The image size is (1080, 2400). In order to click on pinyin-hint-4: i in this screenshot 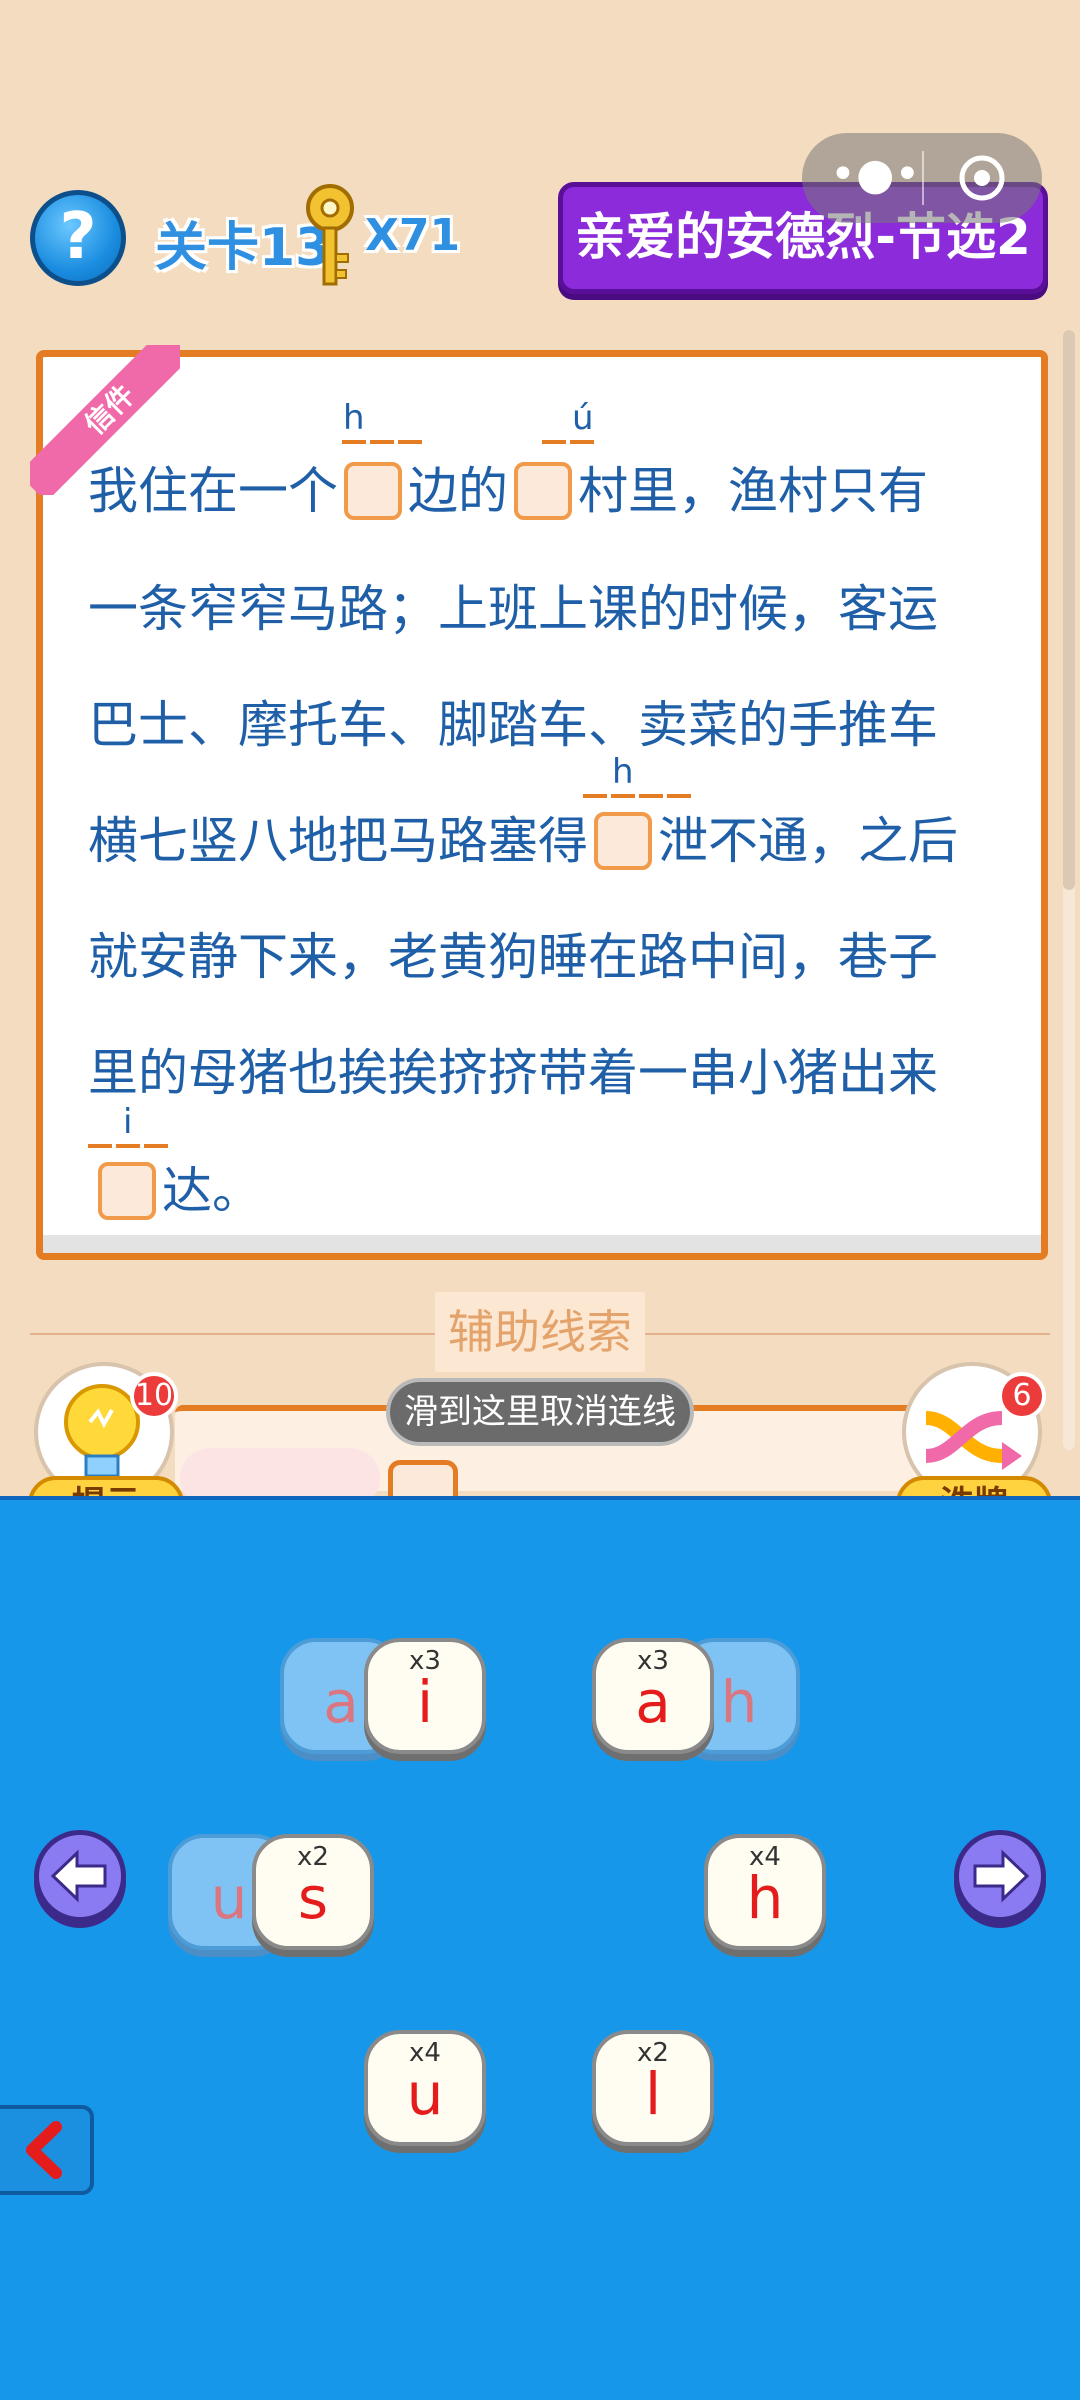, I will do `click(128, 1122)`.